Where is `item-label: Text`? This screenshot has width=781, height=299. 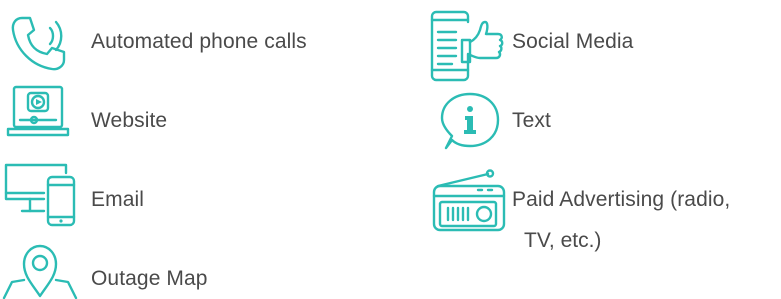
item-label: Text is located at coordinates (531, 120).